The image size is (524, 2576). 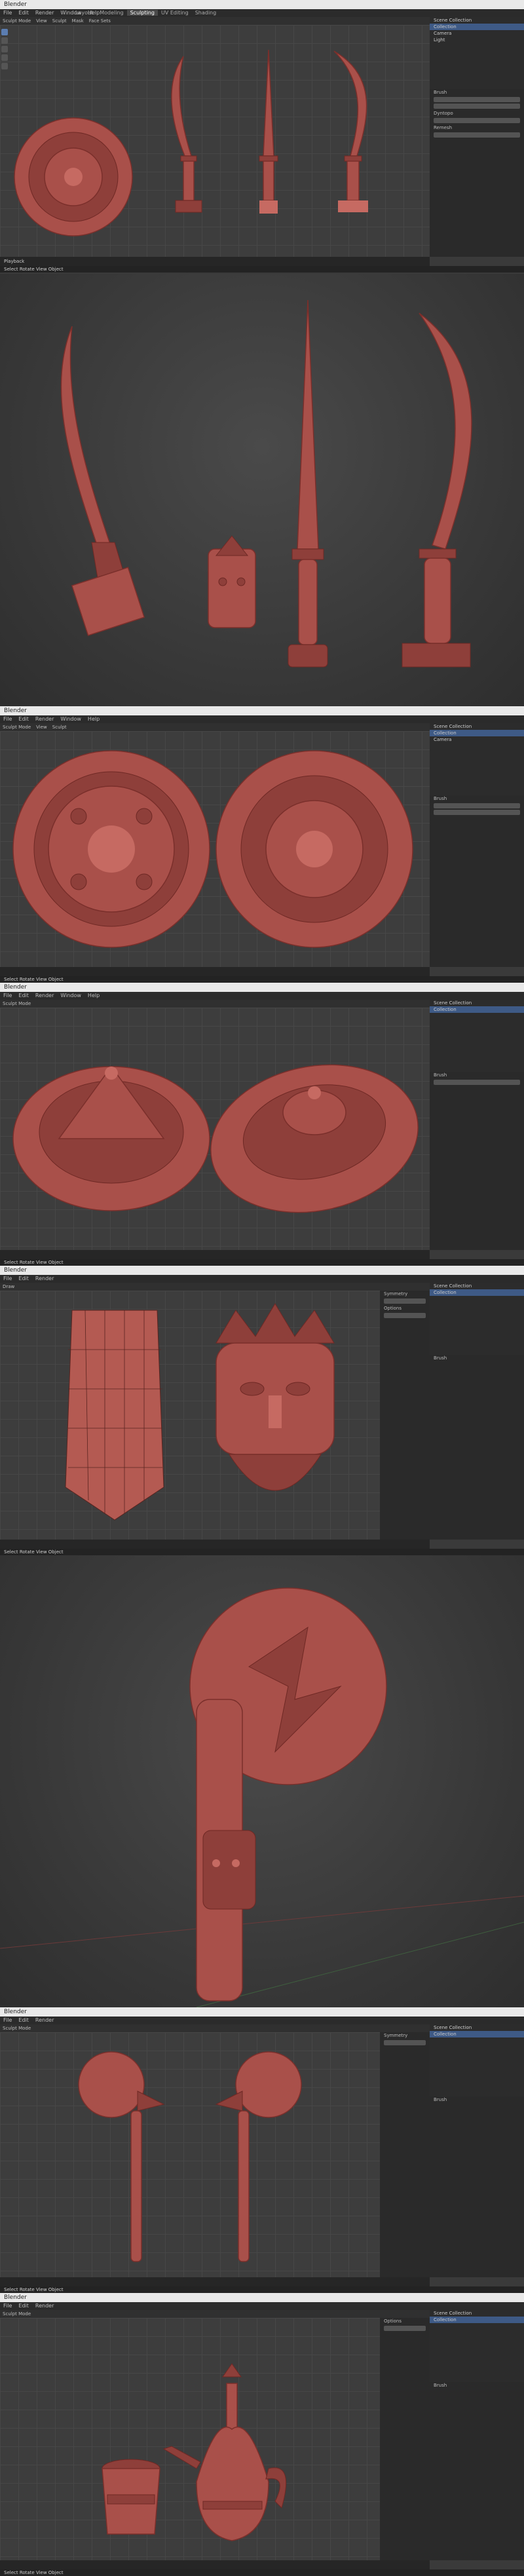 What do you see at coordinates (9, 1286) in the screenshot?
I see `brush-label: Draw` at bounding box center [9, 1286].